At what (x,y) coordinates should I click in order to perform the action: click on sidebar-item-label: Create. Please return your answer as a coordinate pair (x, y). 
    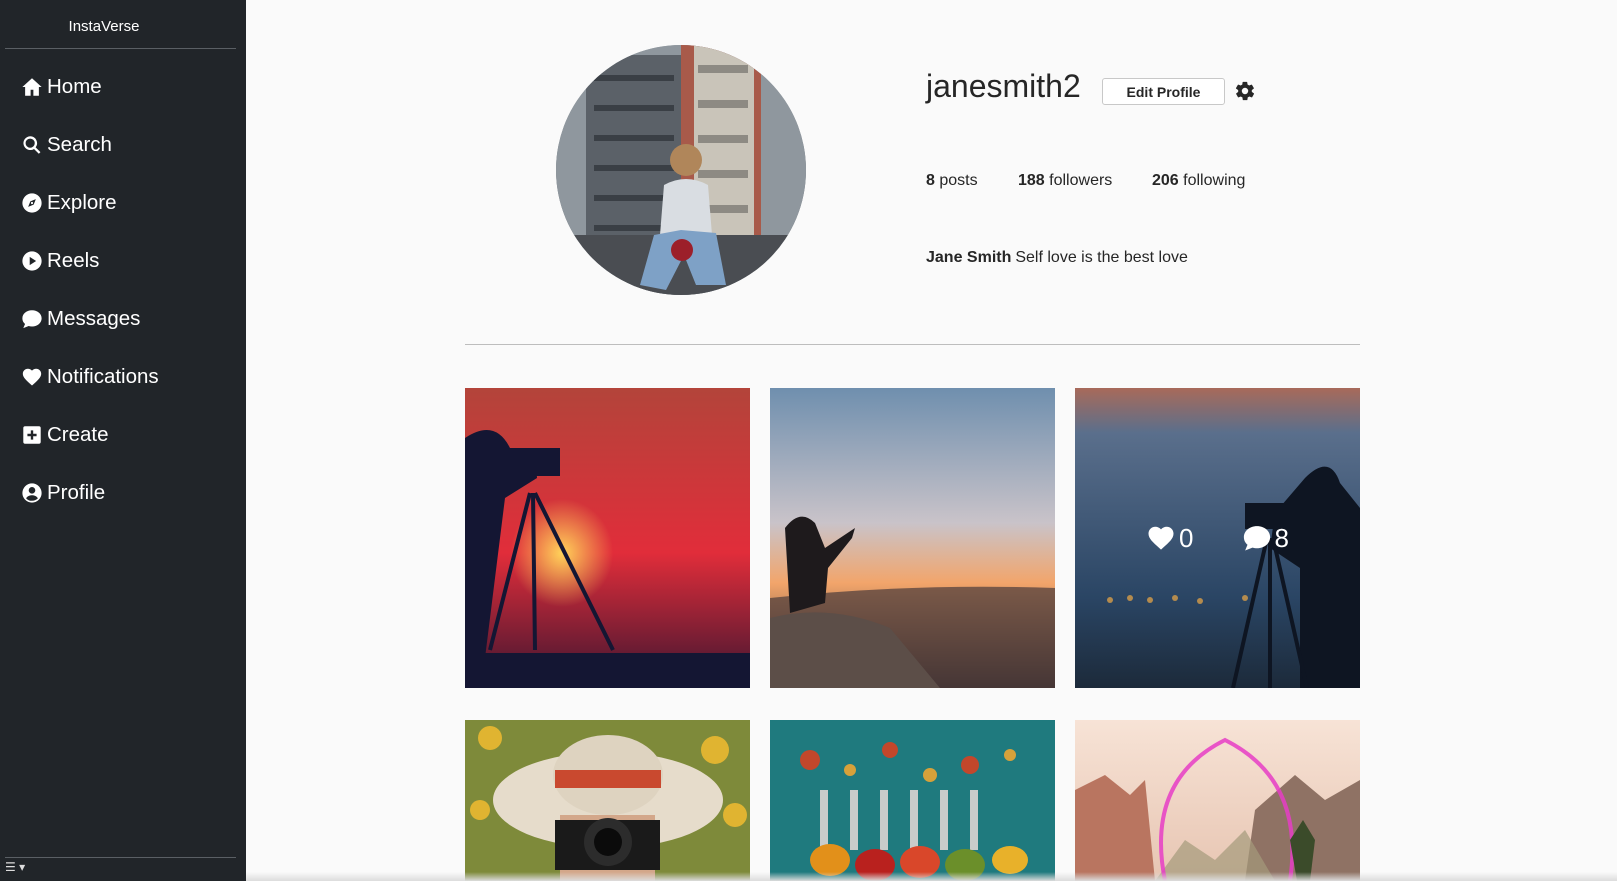
    Looking at the image, I should click on (78, 434).